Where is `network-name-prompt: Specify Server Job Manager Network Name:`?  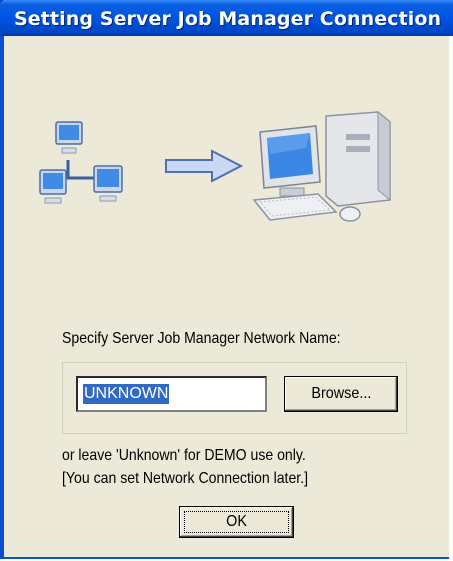
network-name-prompt: Specify Server Job Manager Network Name: is located at coordinates (201, 338).